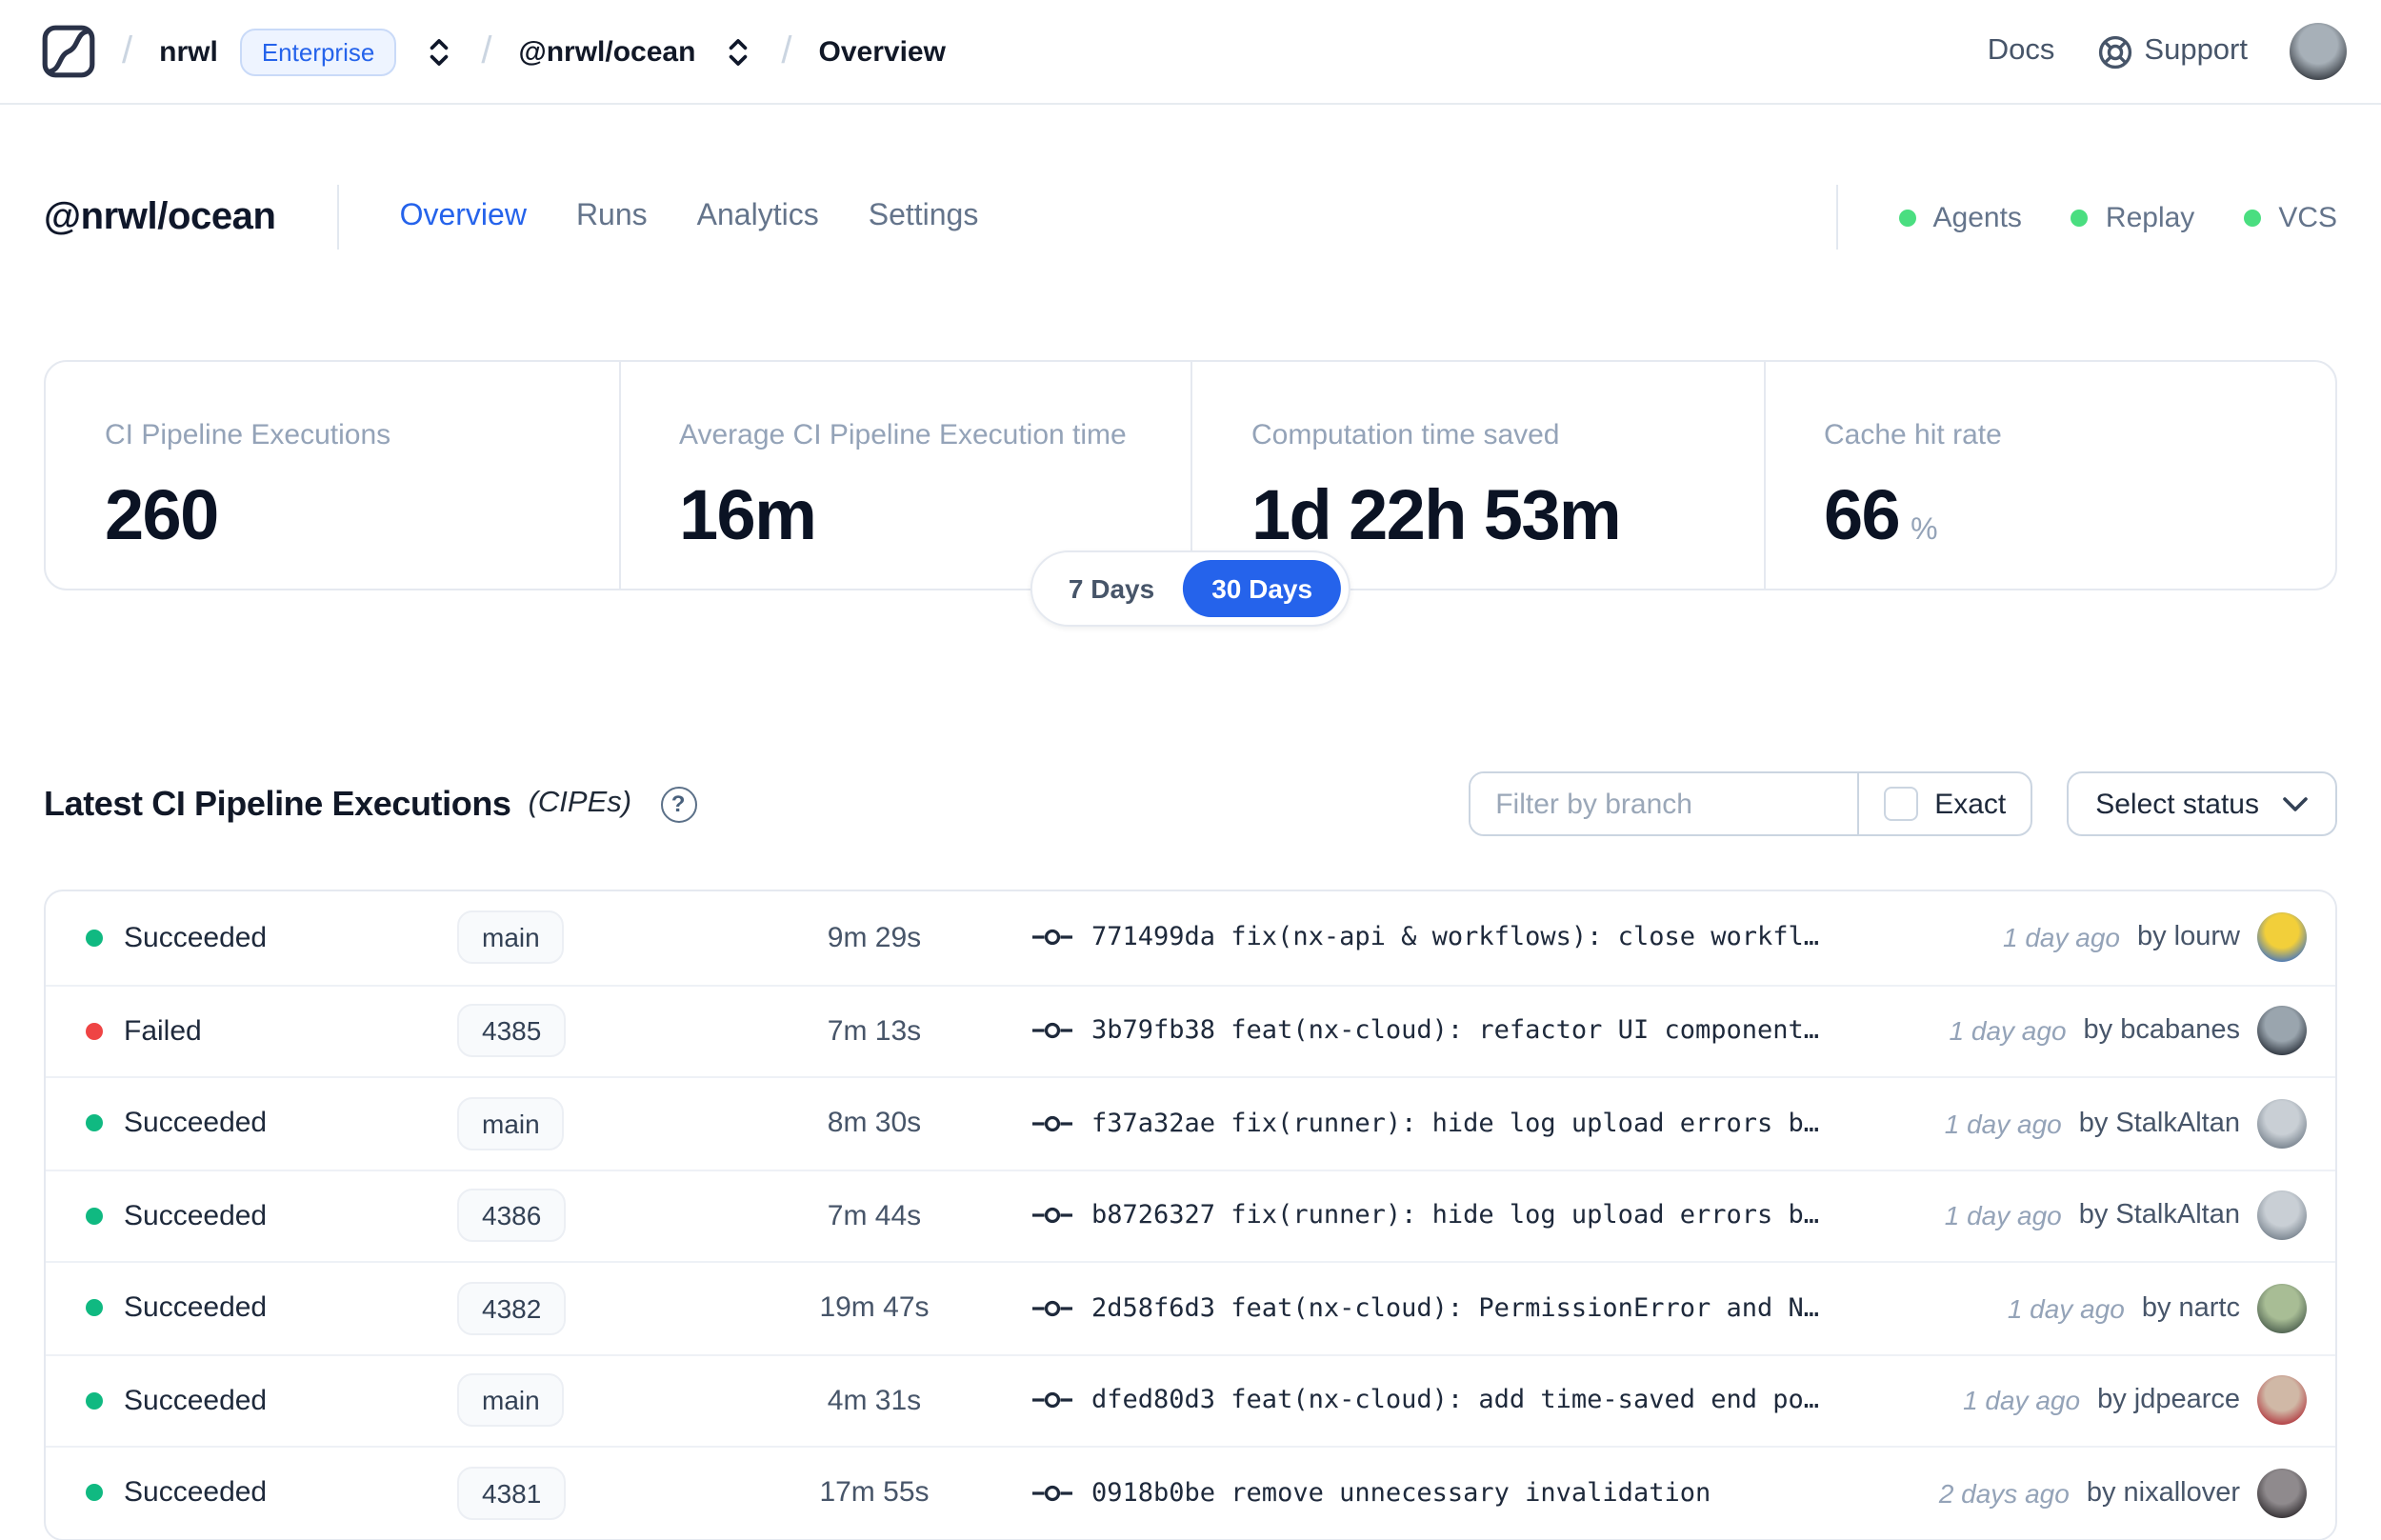 This screenshot has width=2381, height=1540. Describe the element at coordinates (758, 217) in the screenshot. I see `tab-analytics: Analytics` at that location.